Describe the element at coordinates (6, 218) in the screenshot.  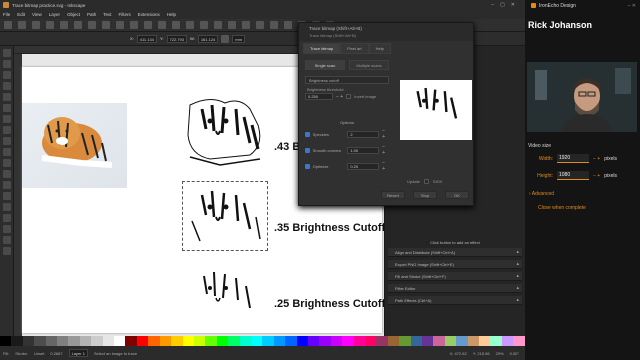
I see `dropper-tool-icon` at that location.